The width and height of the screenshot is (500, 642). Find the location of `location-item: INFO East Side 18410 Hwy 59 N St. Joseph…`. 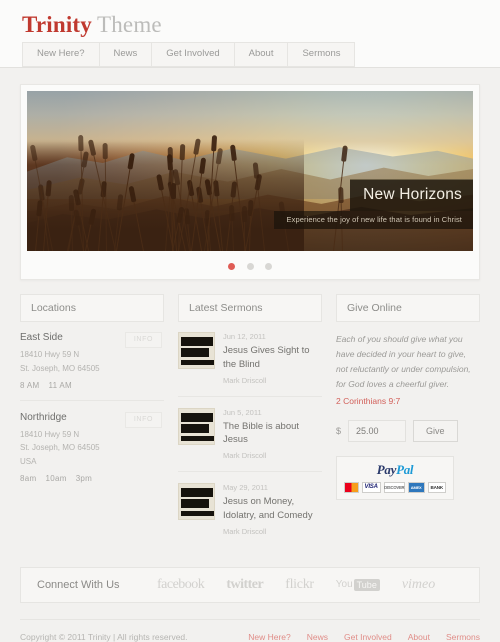

location-item: INFO East Side 18410 Hwy 59 N St. Joseph… is located at coordinates (92, 366).